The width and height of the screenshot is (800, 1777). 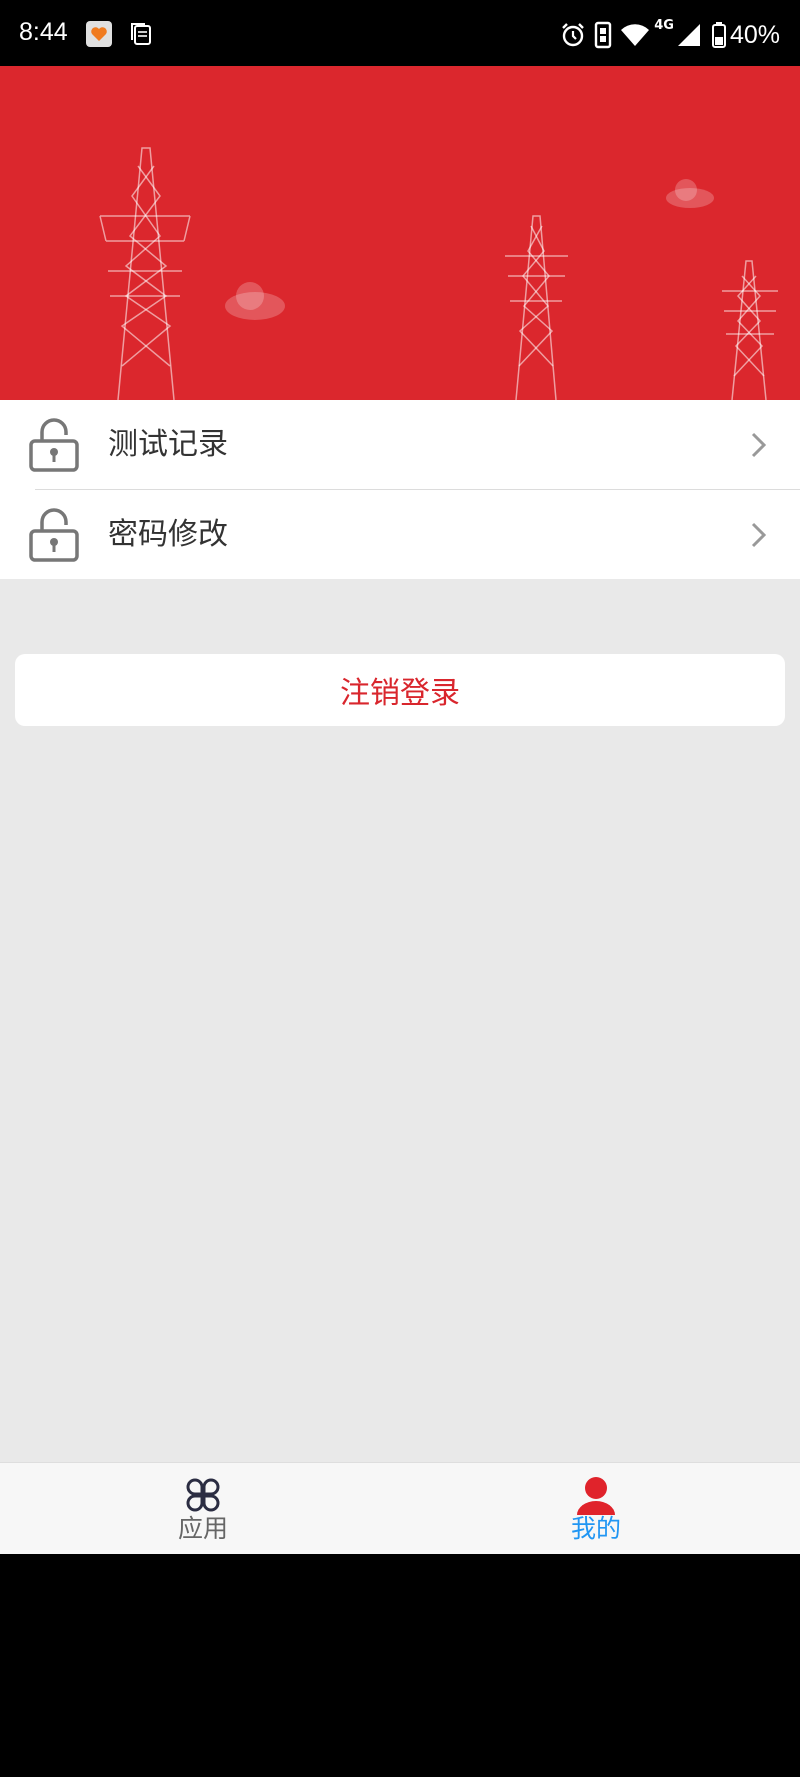 I want to click on menu-list: 测试记录 密码修改, so click(x=400, y=489).